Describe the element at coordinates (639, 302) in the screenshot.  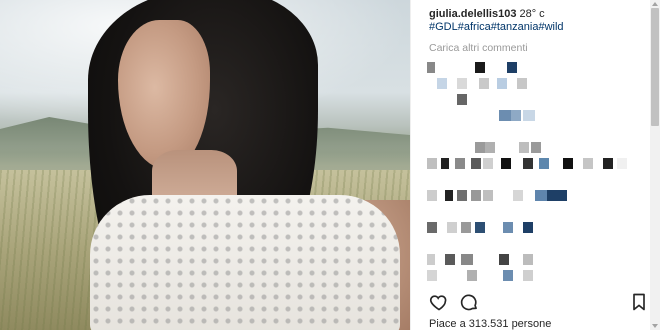
I see `bookmark-icon` at that location.